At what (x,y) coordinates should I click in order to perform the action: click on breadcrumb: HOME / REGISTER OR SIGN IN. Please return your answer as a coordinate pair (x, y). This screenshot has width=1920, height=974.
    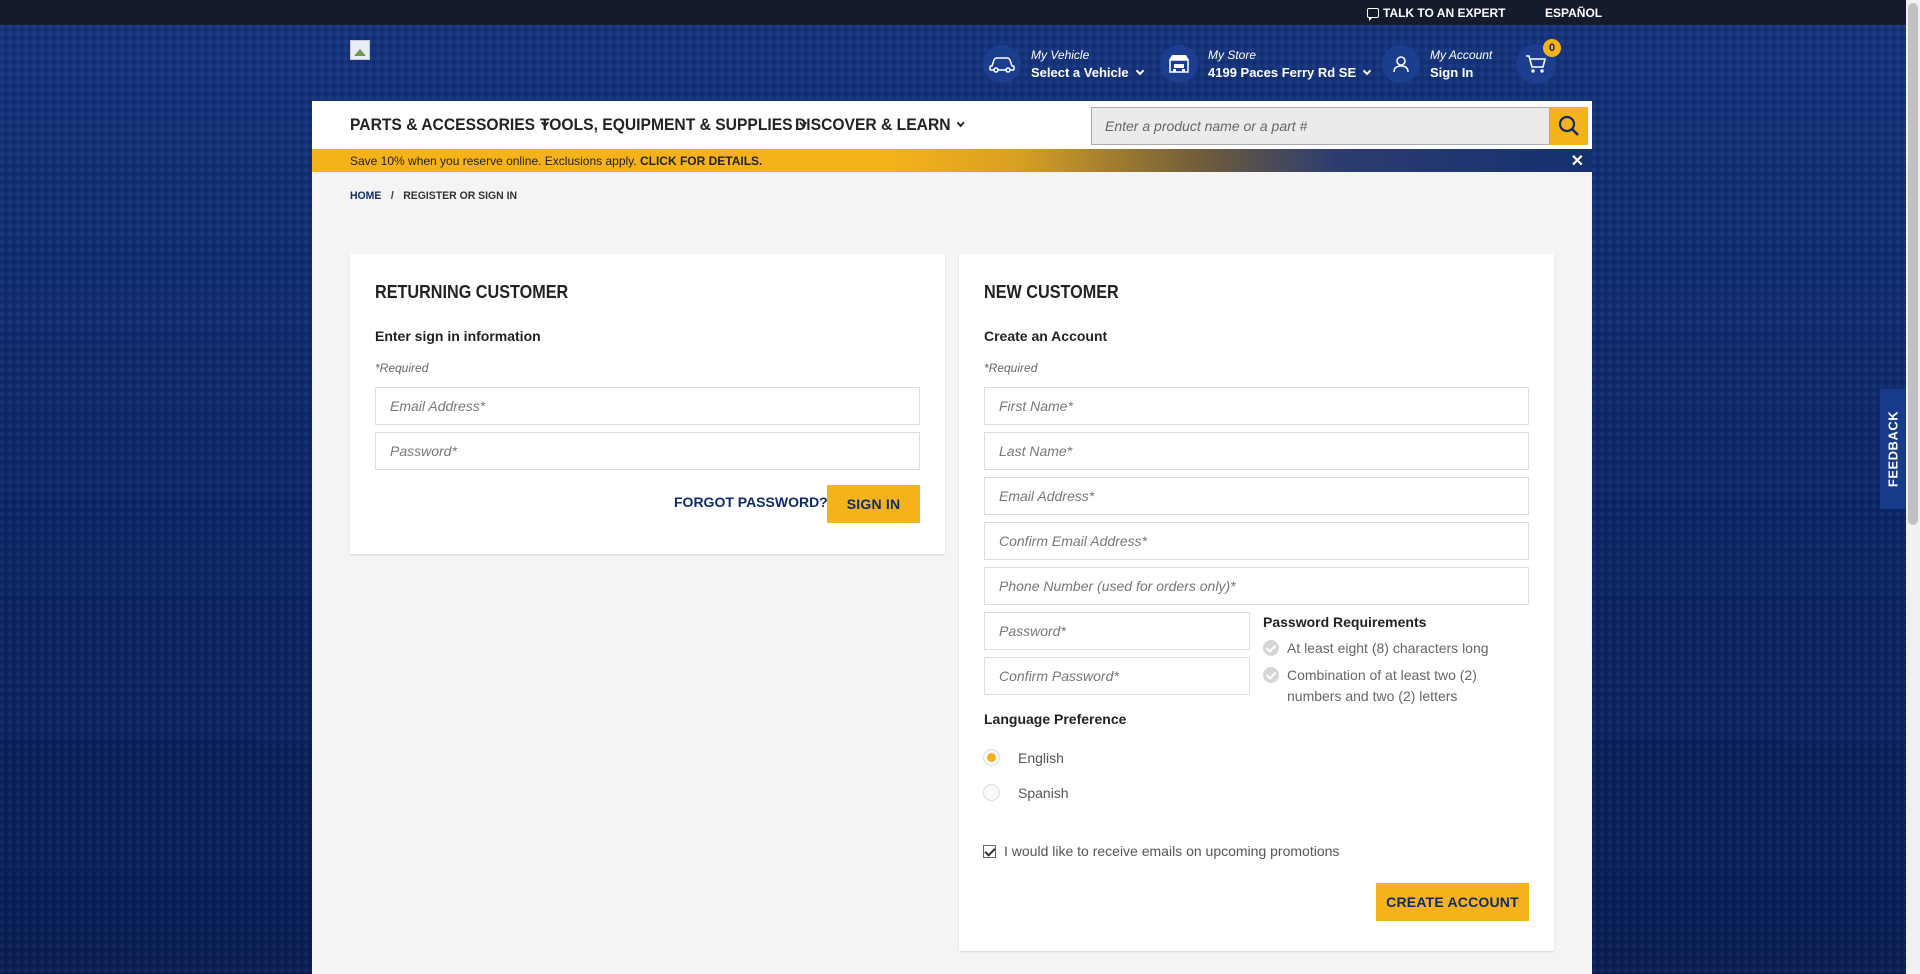
    Looking at the image, I should click on (433, 196).